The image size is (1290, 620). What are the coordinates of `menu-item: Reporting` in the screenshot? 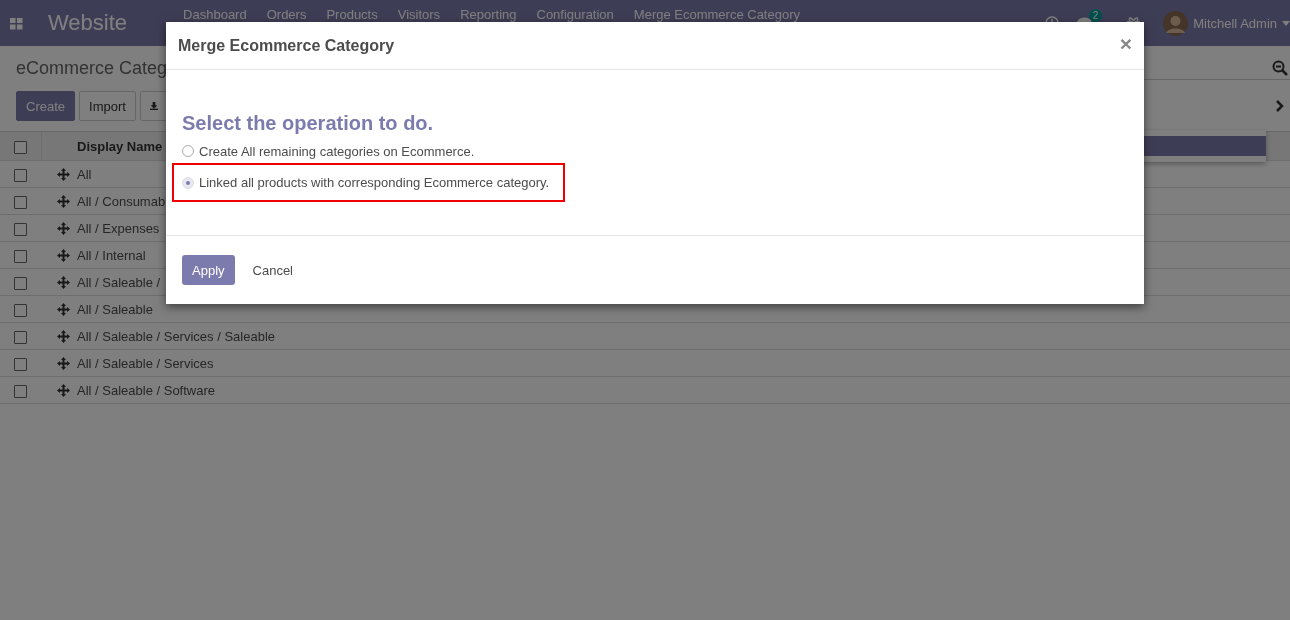 It's located at (488, 14).